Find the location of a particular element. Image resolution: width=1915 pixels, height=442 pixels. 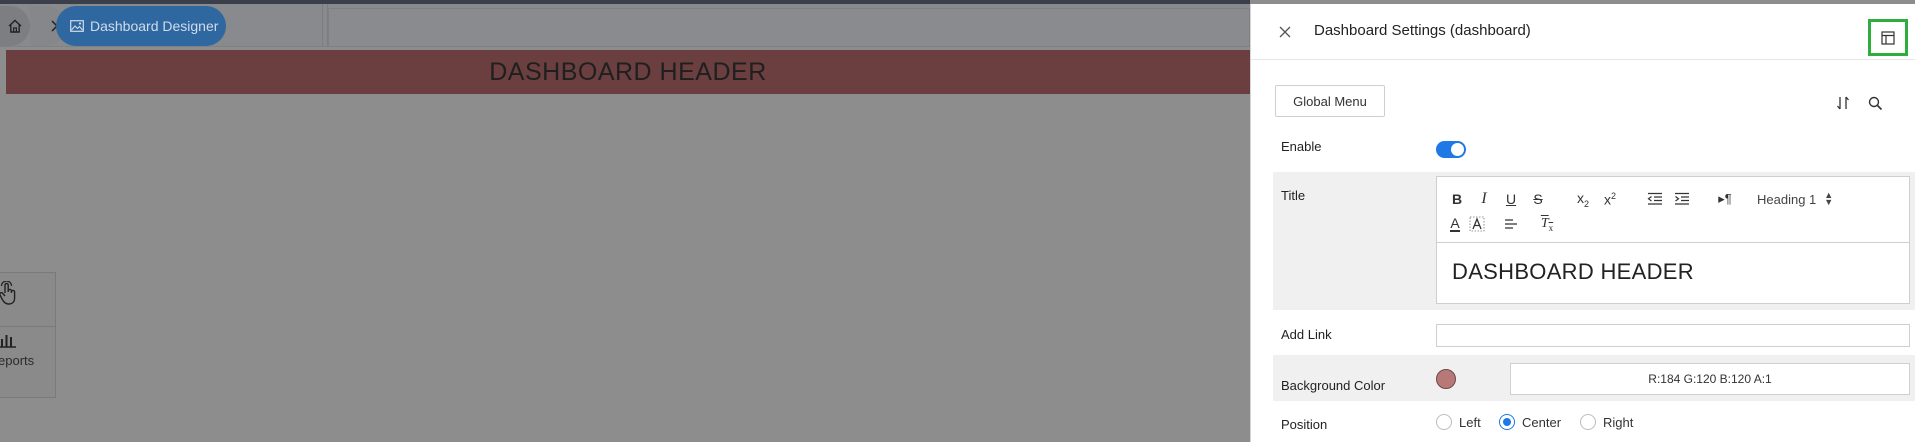

sort-icon is located at coordinates (1843, 103).